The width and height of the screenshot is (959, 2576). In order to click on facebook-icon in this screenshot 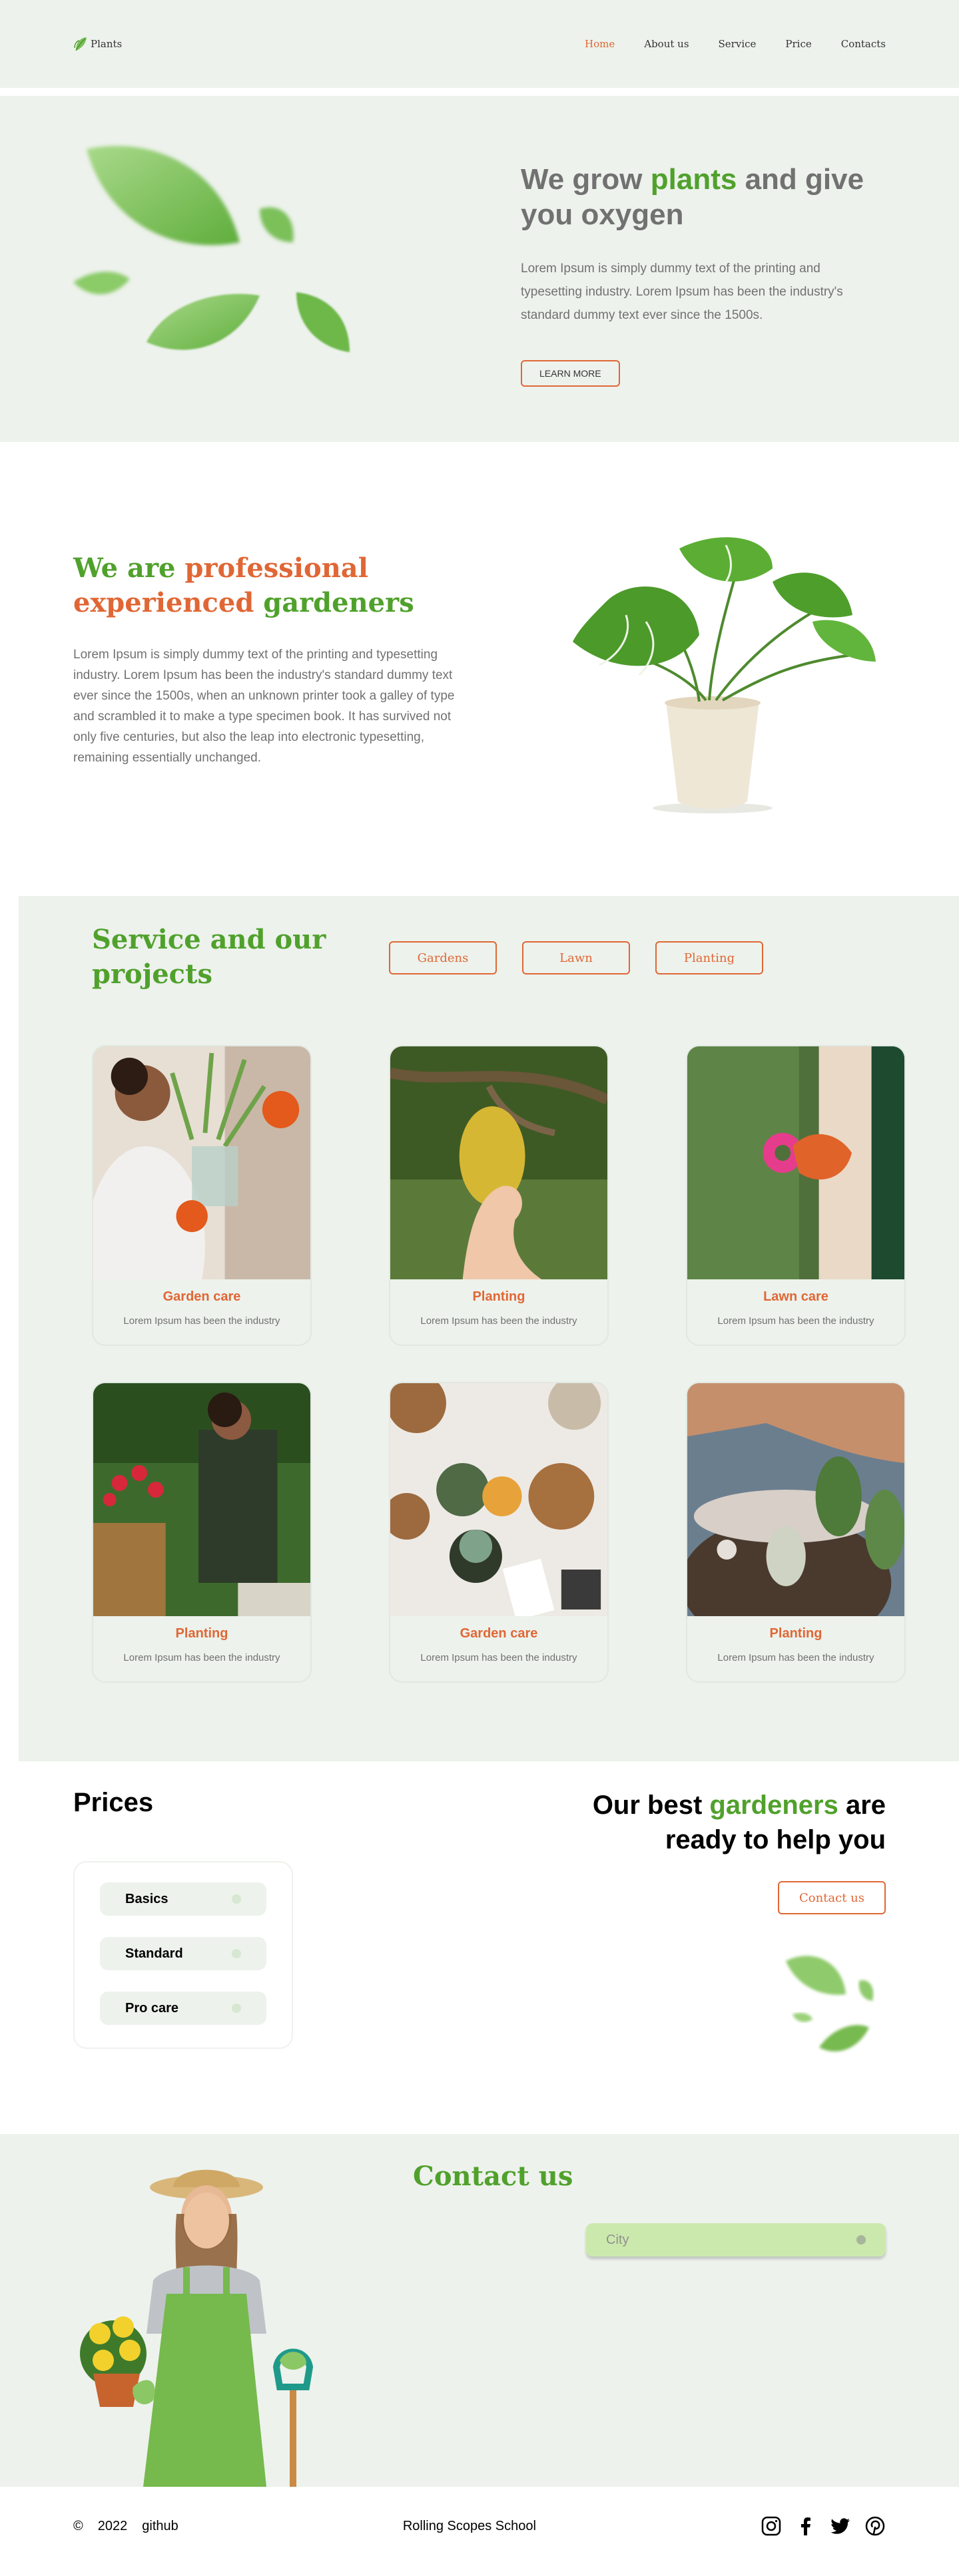, I will do `click(805, 2526)`.